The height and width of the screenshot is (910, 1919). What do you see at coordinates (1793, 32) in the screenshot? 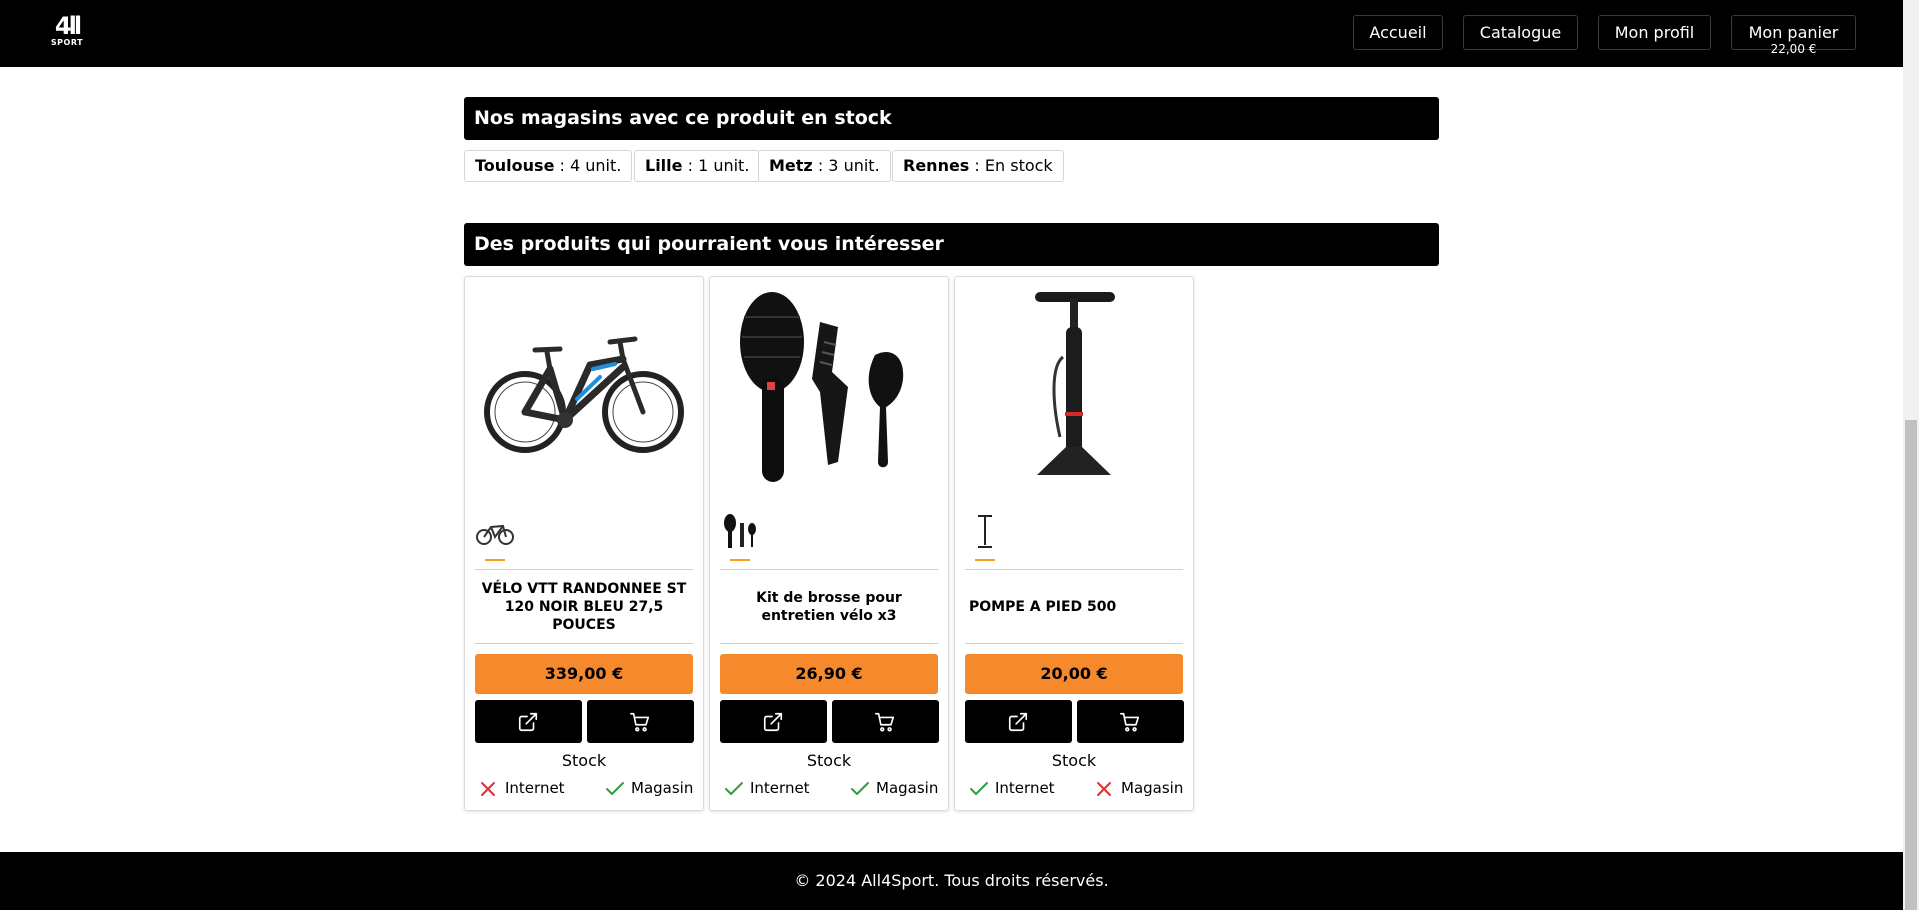
I see `nav-panier-label: Mon panier` at bounding box center [1793, 32].